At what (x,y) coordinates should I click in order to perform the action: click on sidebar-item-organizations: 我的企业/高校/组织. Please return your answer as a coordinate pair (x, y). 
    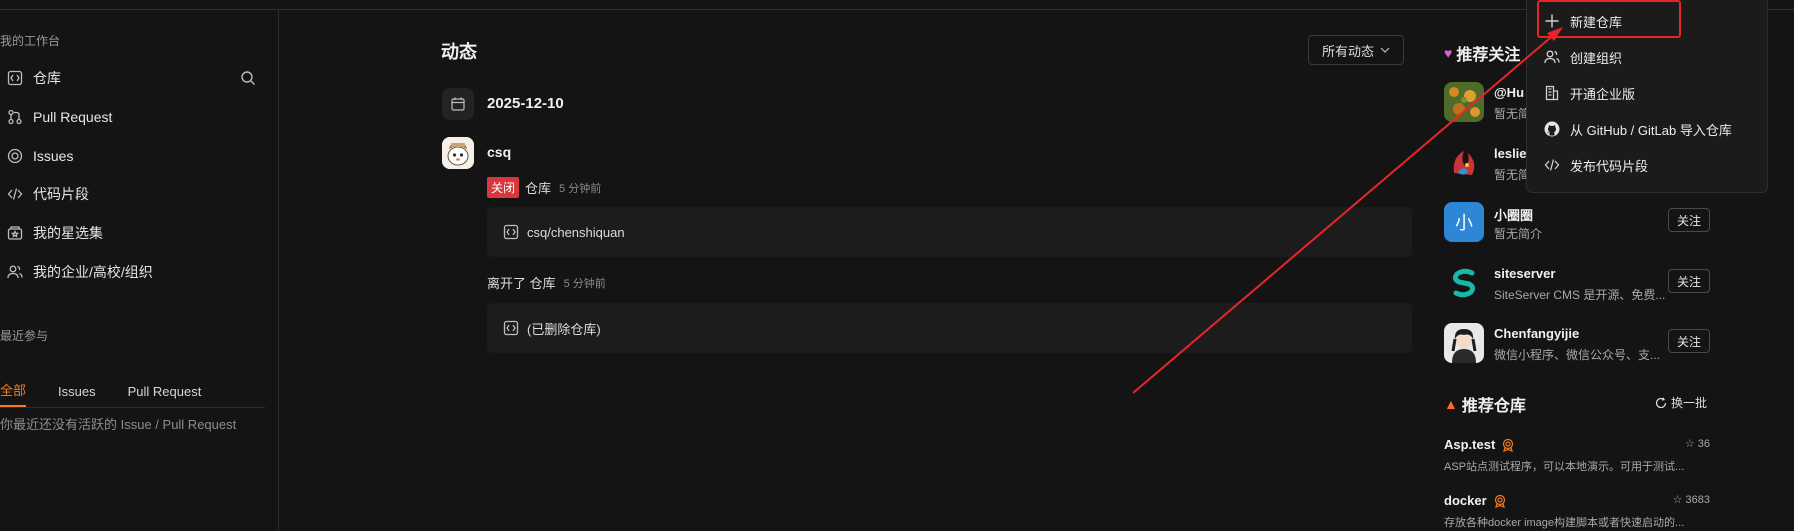
    Looking at the image, I should click on (80, 272).